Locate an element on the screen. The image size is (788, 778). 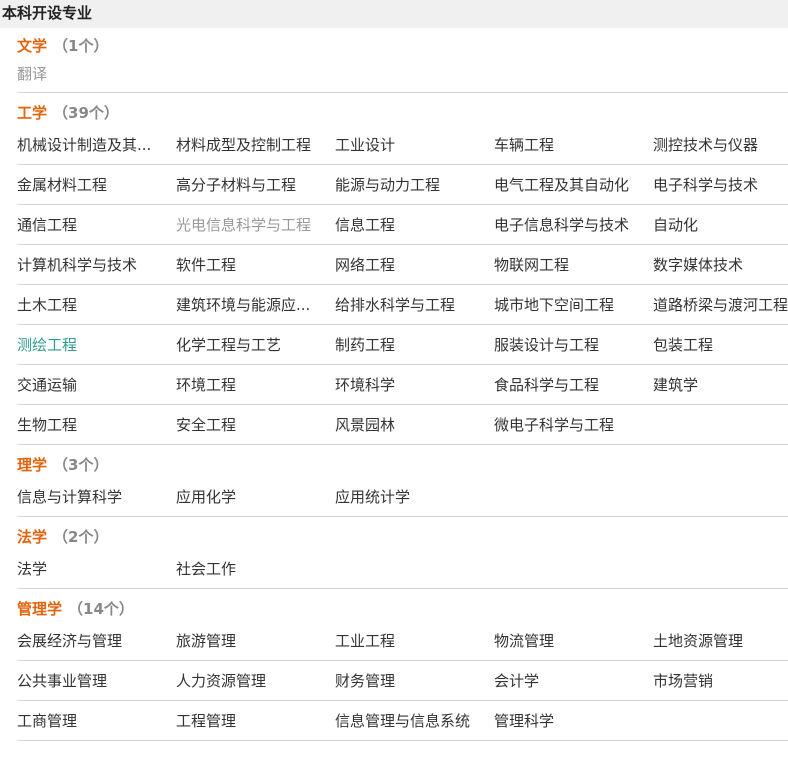
major-link: 环境科学 is located at coordinates (414, 384).